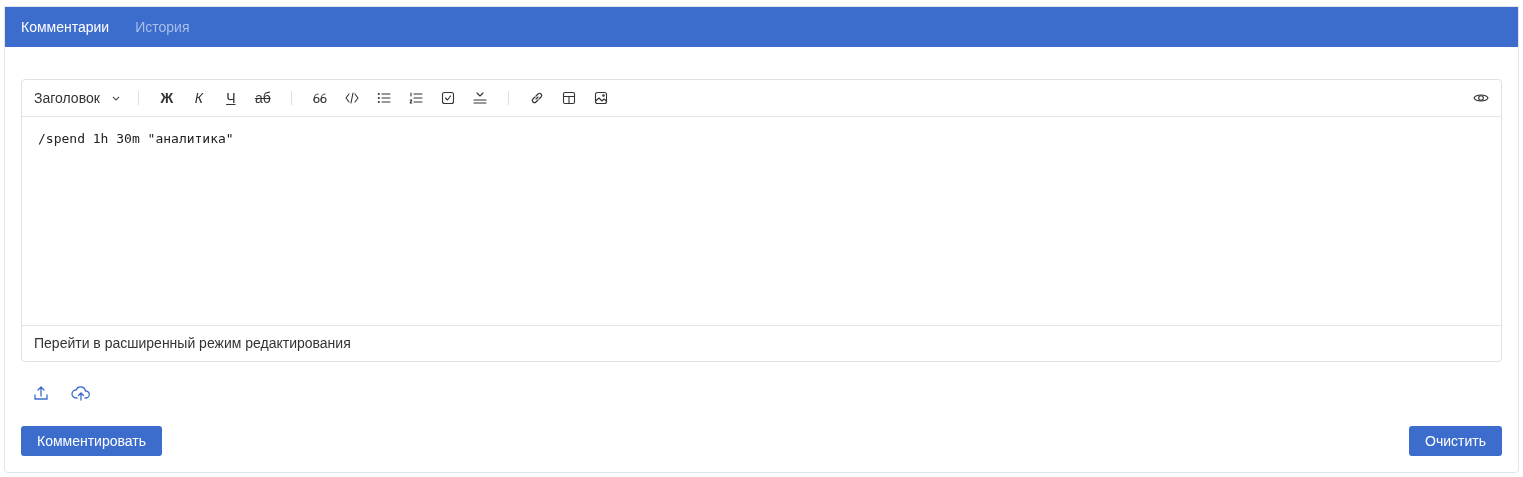 This screenshot has width=1523, height=477. What do you see at coordinates (351, 98) in the screenshot?
I see `code-icon` at bounding box center [351, 98].